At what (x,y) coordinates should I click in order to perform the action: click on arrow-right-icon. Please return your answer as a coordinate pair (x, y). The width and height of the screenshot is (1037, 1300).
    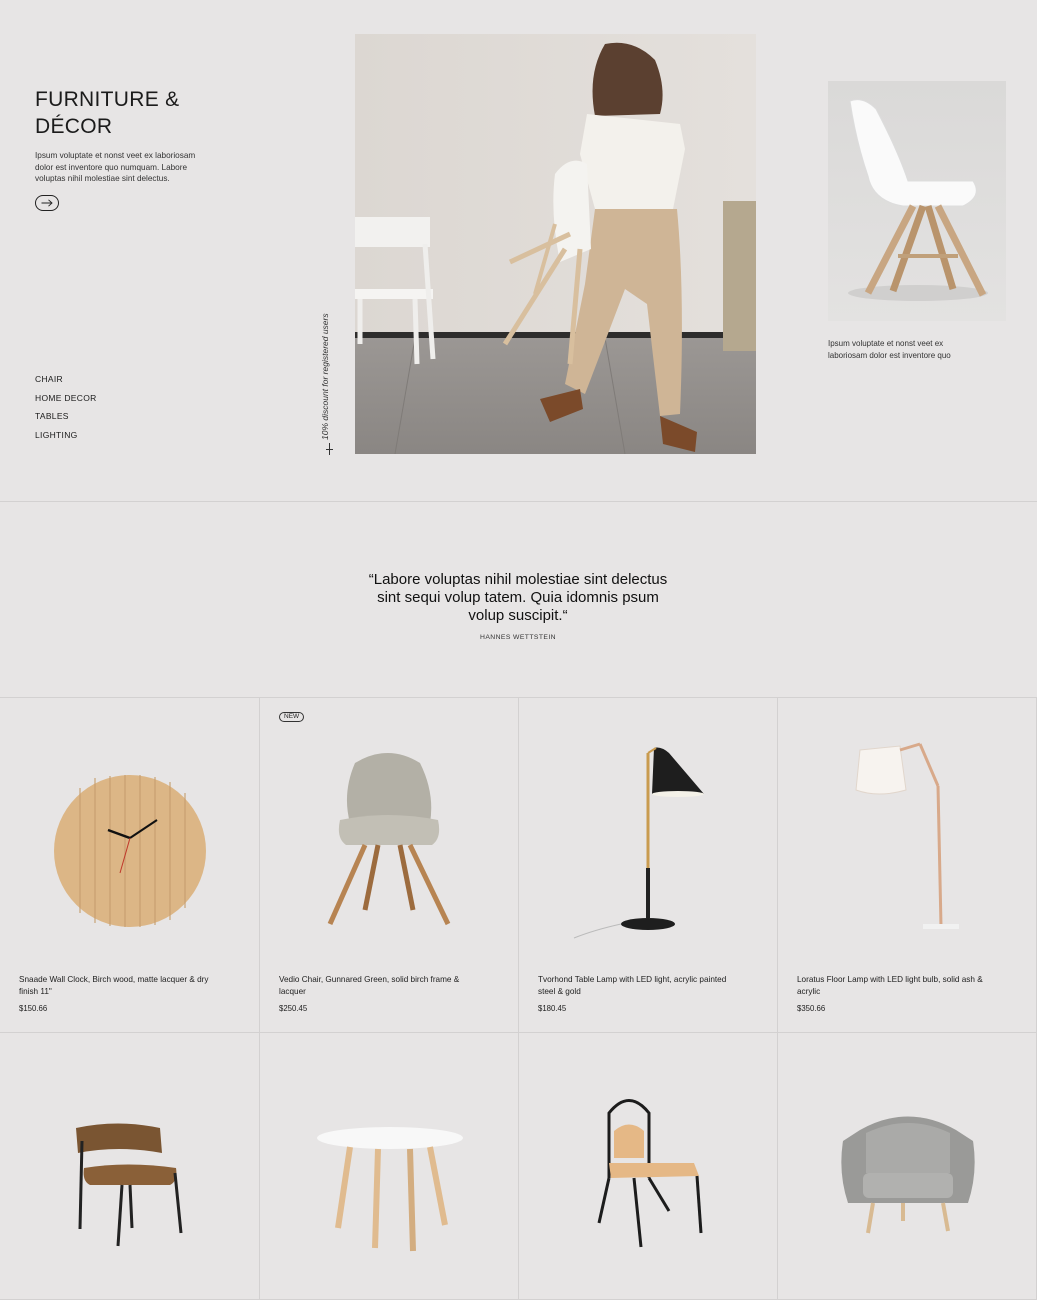
    Looking at the image, I should click on (47, 203).